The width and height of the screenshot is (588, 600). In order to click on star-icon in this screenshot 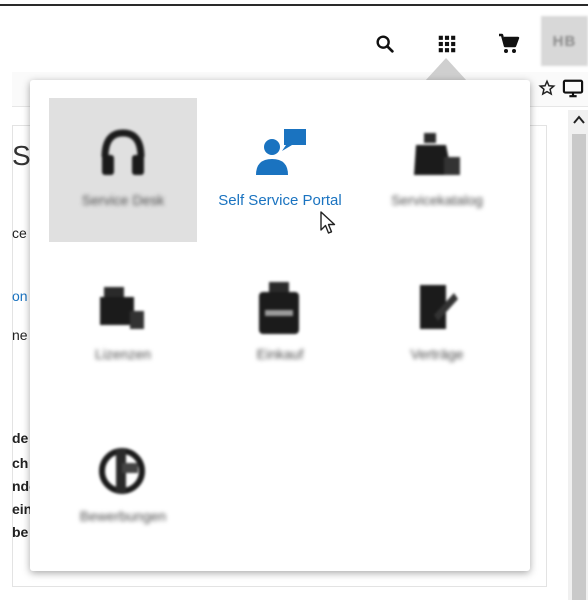, I will do `click(547, 88)`.